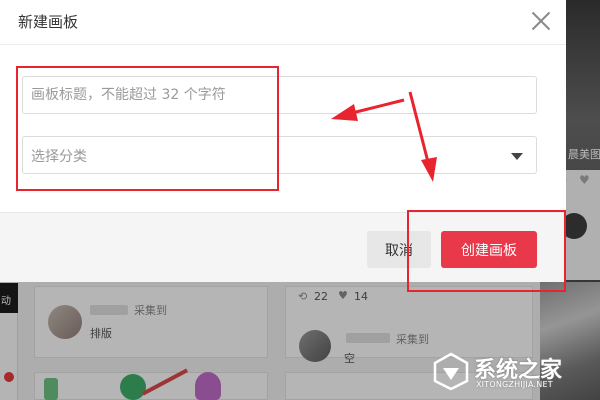  I want to click on annotation-box-inputs, so click(147, 128).